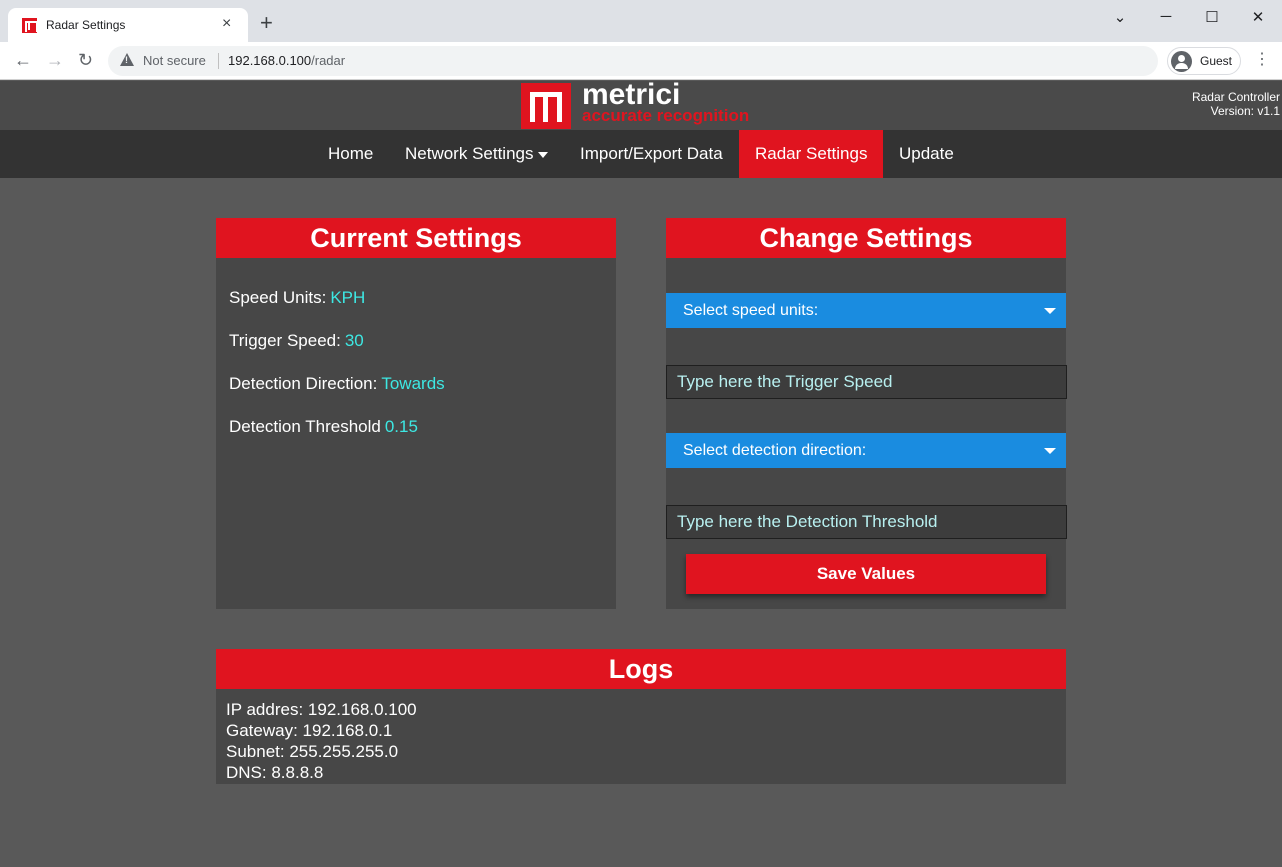 The image size is (1282, 867). I want to click on detection-direction-row: Detection Direction: Towards, so click(337, 384).